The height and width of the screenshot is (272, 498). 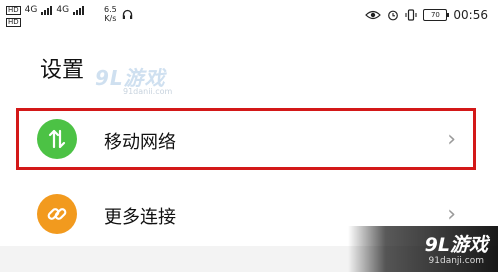 I want to click on alarm-icon, so click(x=393, y=15).